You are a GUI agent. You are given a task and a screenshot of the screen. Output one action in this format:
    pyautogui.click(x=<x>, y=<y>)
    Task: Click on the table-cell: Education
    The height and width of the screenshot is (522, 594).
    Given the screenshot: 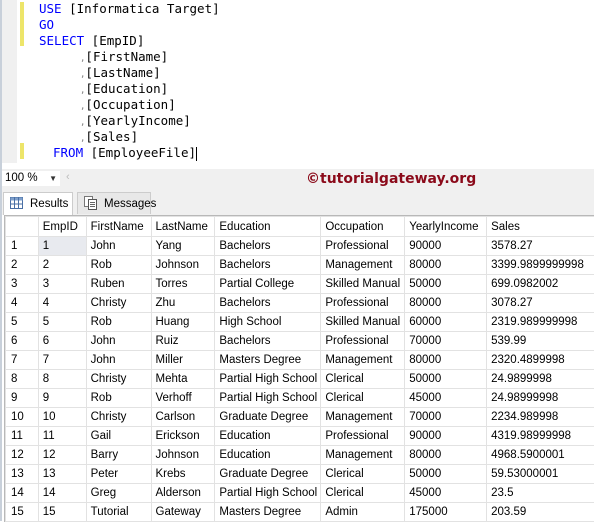 What is the action you would take?
    pyautogui.click(x=268, y=455)
    